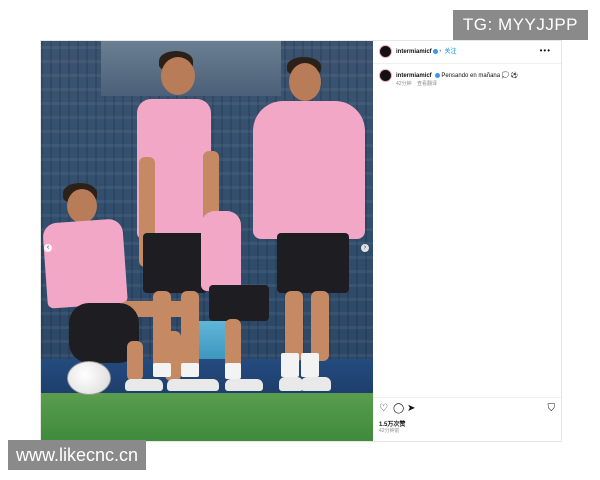  Describe the element at coordinates (383, 409) in the screenshot. I see `heart-icon: ♡` at that location.